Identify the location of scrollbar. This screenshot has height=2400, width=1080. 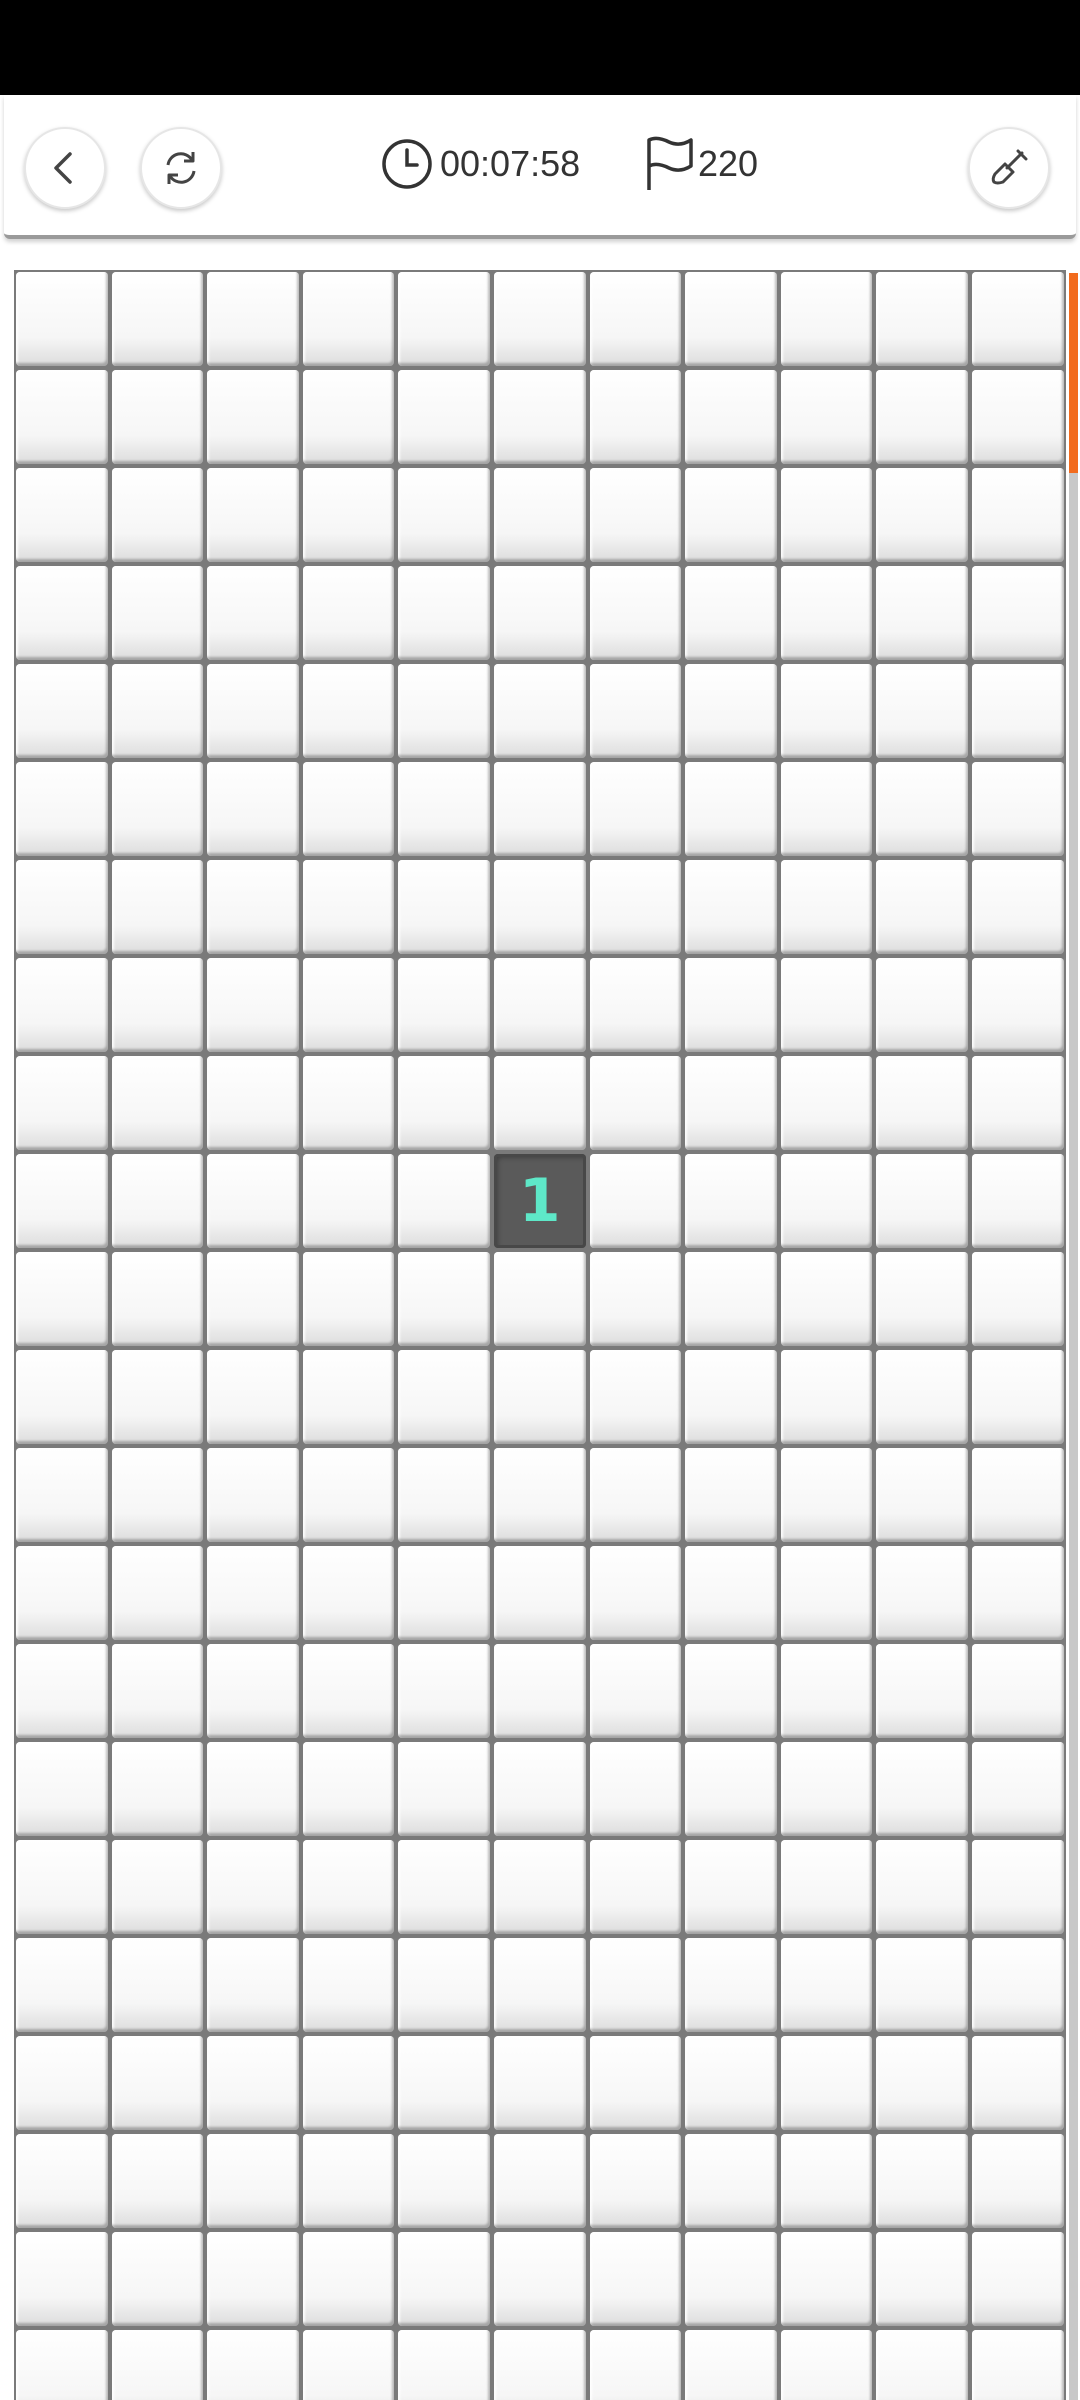
(1073, 1336).